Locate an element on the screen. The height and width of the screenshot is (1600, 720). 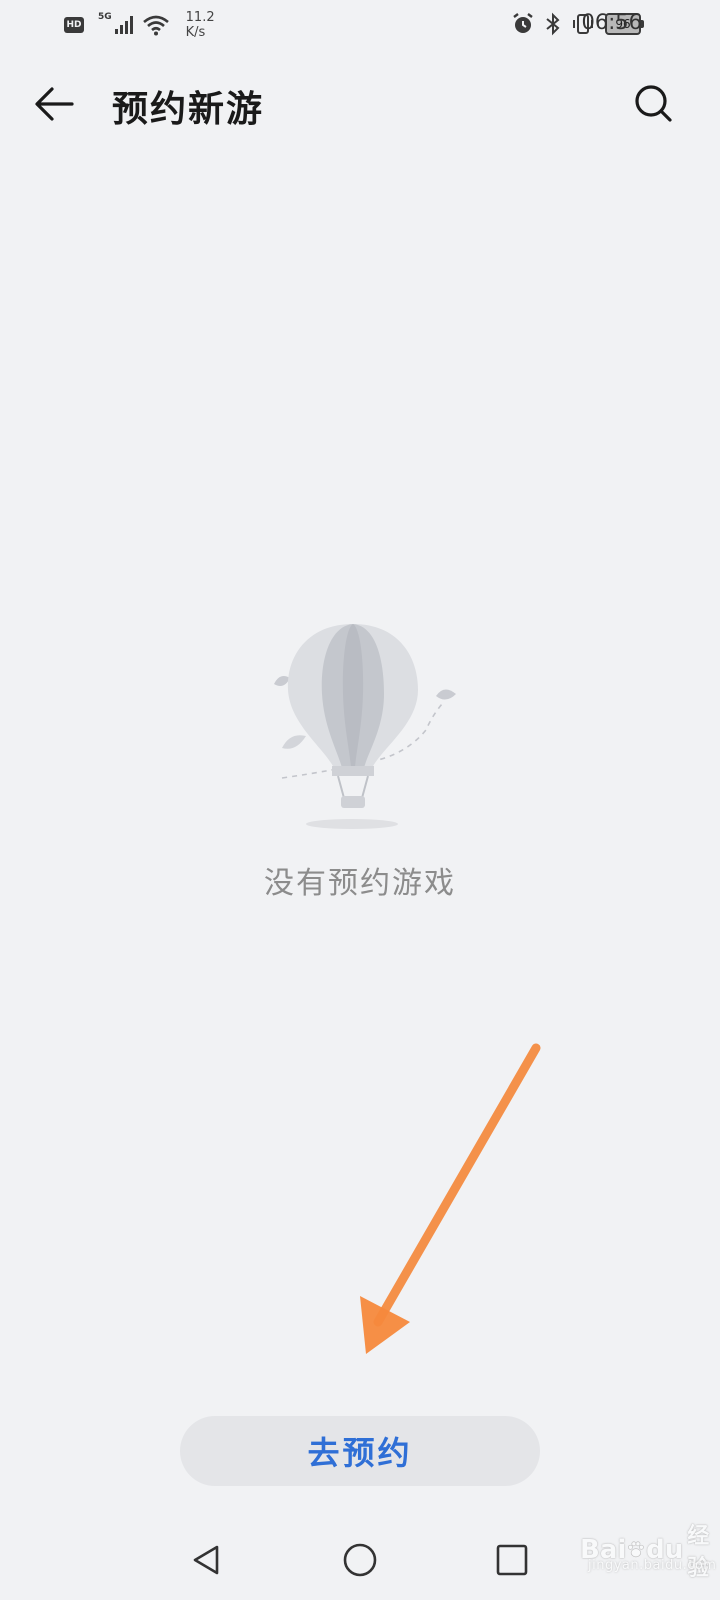
speed-value: 11.2 is located at coordinates (200, 17).